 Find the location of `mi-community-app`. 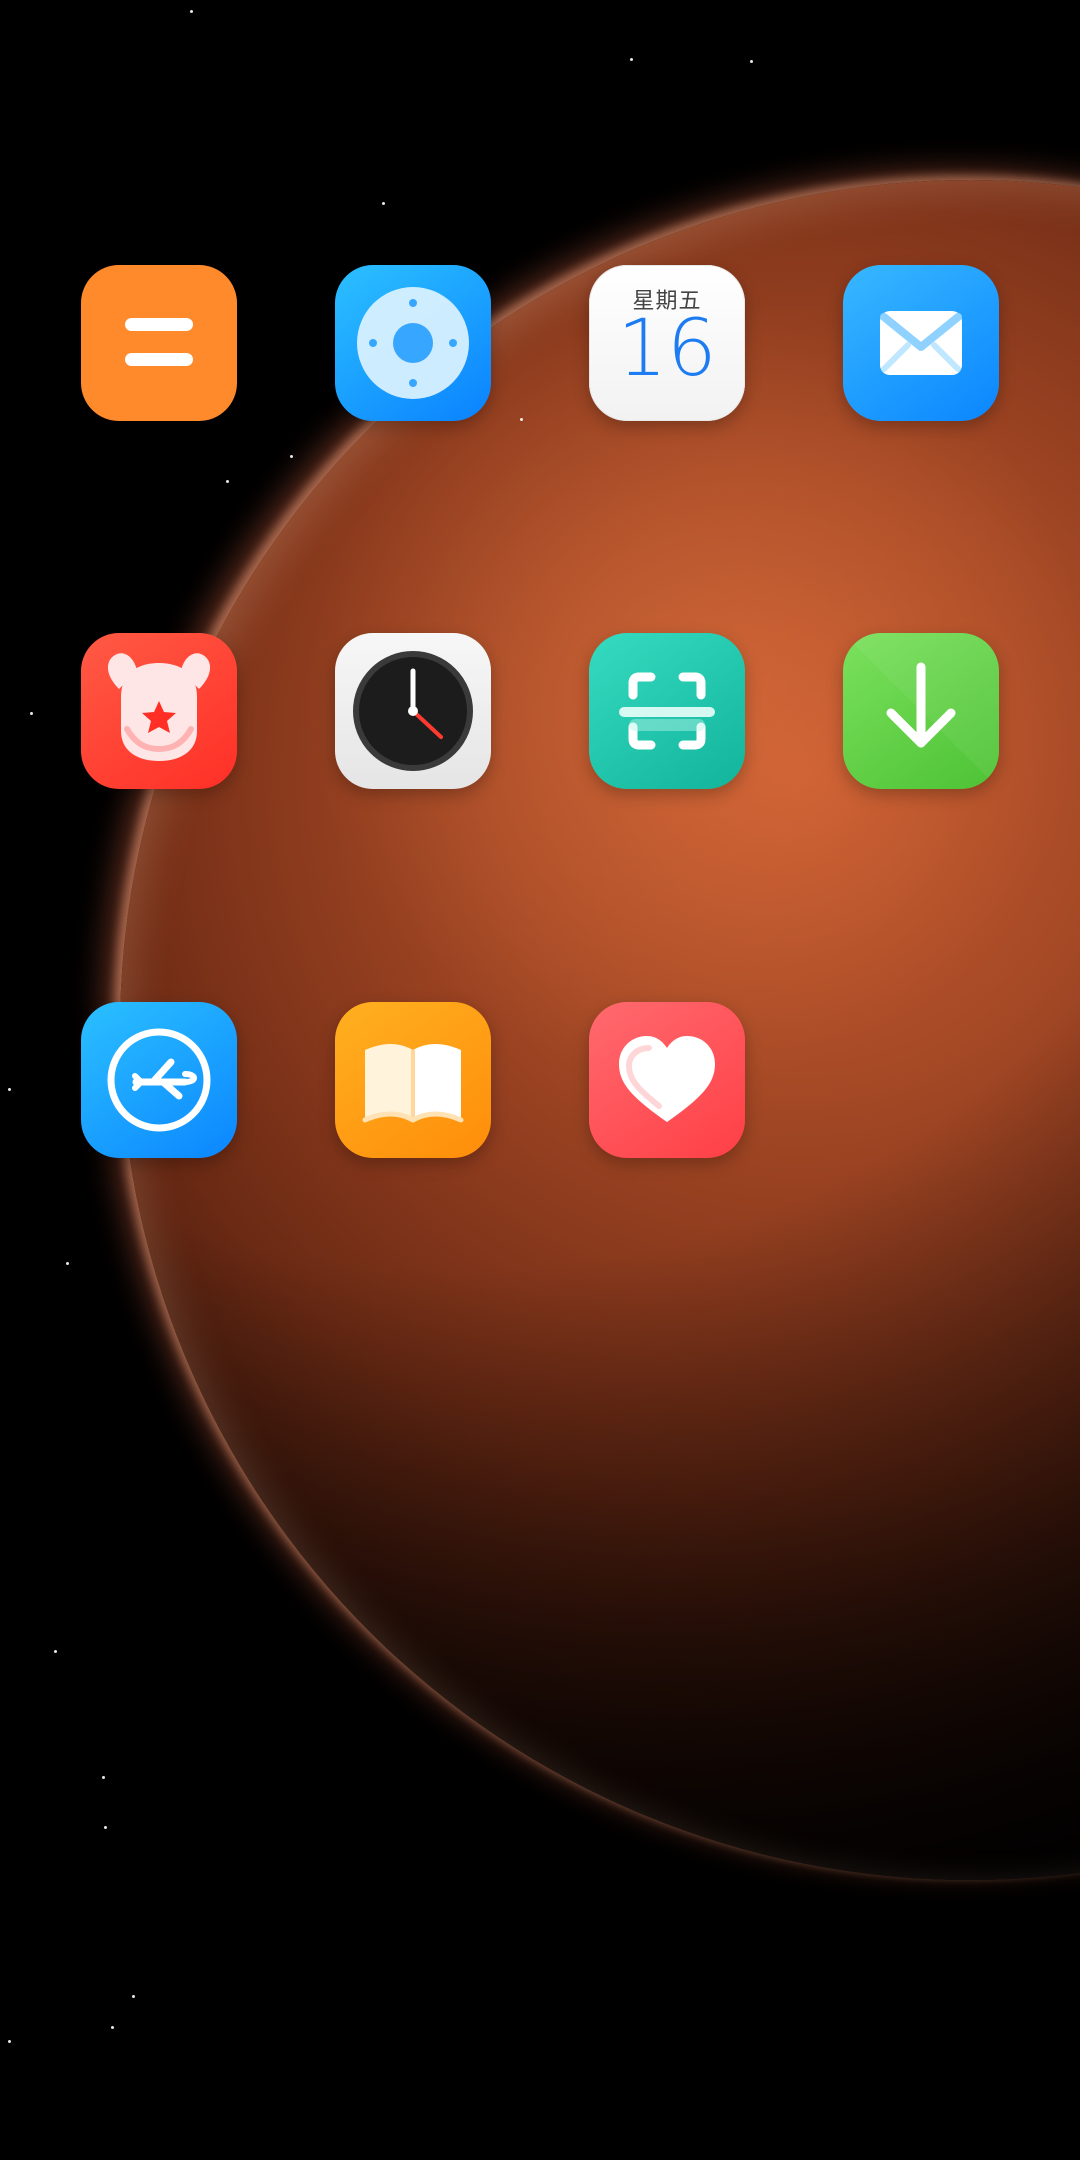

mi-community-app is located at coordinates (159, 711).